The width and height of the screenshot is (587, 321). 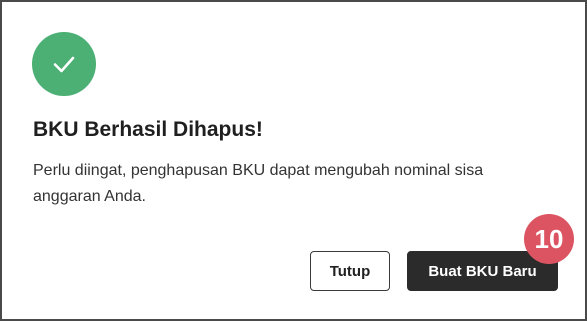 I want to click on success-indicator, so click(x=64, y=64).